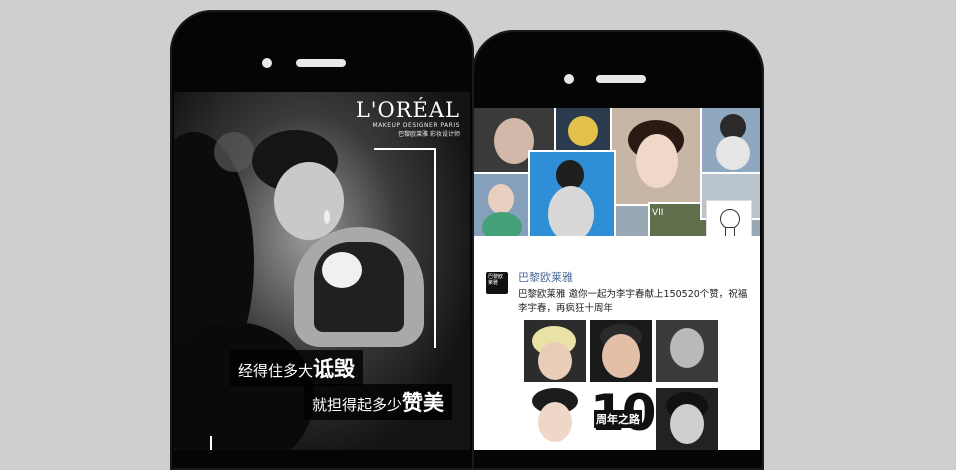  Describe the element at coordinates (297, 368) in the screenshot. I see `slogan-line-1: 经得住多大诋毁` at that location.